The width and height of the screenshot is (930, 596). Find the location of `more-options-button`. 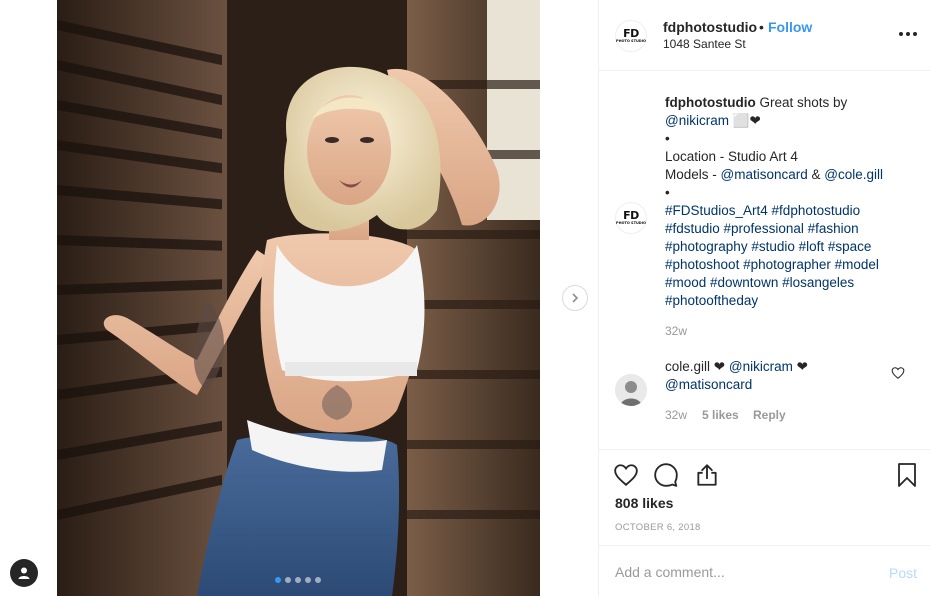

more-options-button is located at coordinates (908, 34).